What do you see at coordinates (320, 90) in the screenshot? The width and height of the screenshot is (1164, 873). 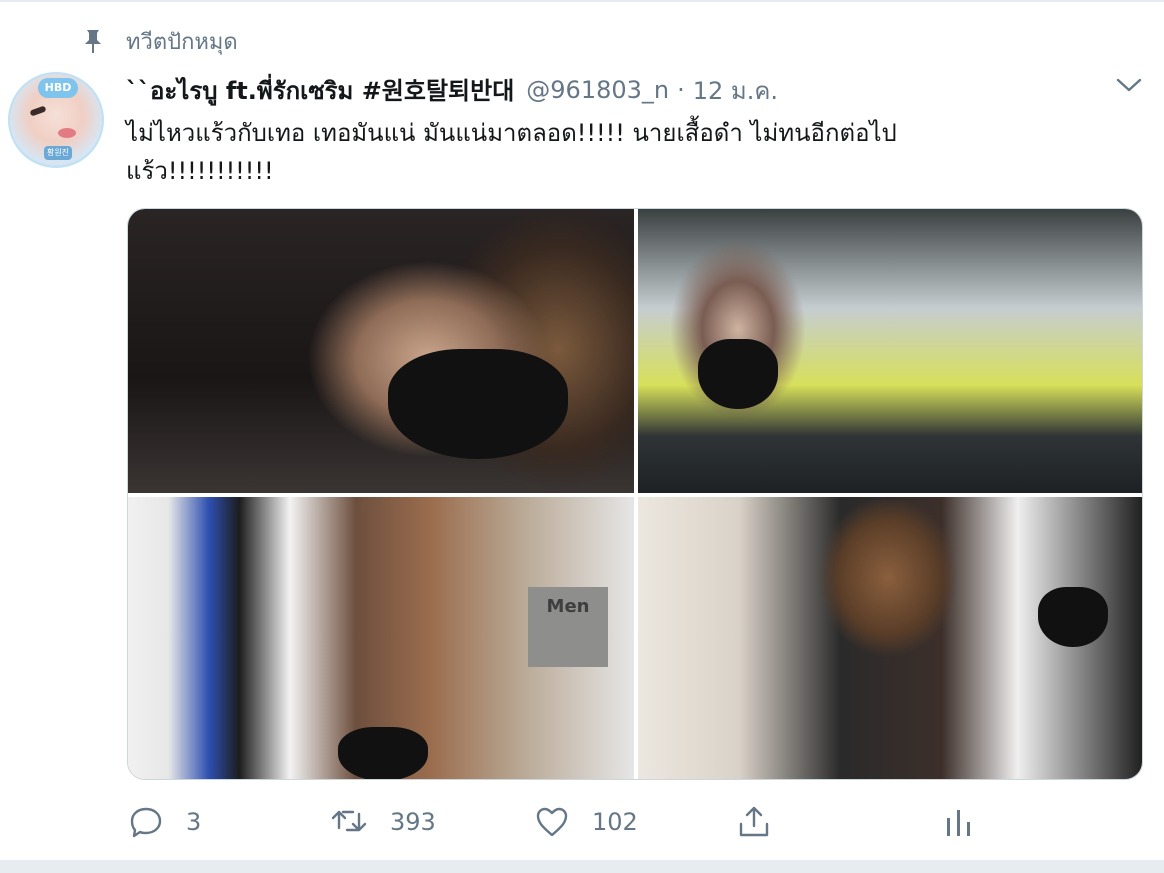 I see `display-name: ``อะไรบู ft.พี่รักเซริม #원호탈퇴반대` at bounding box center [320, 90].